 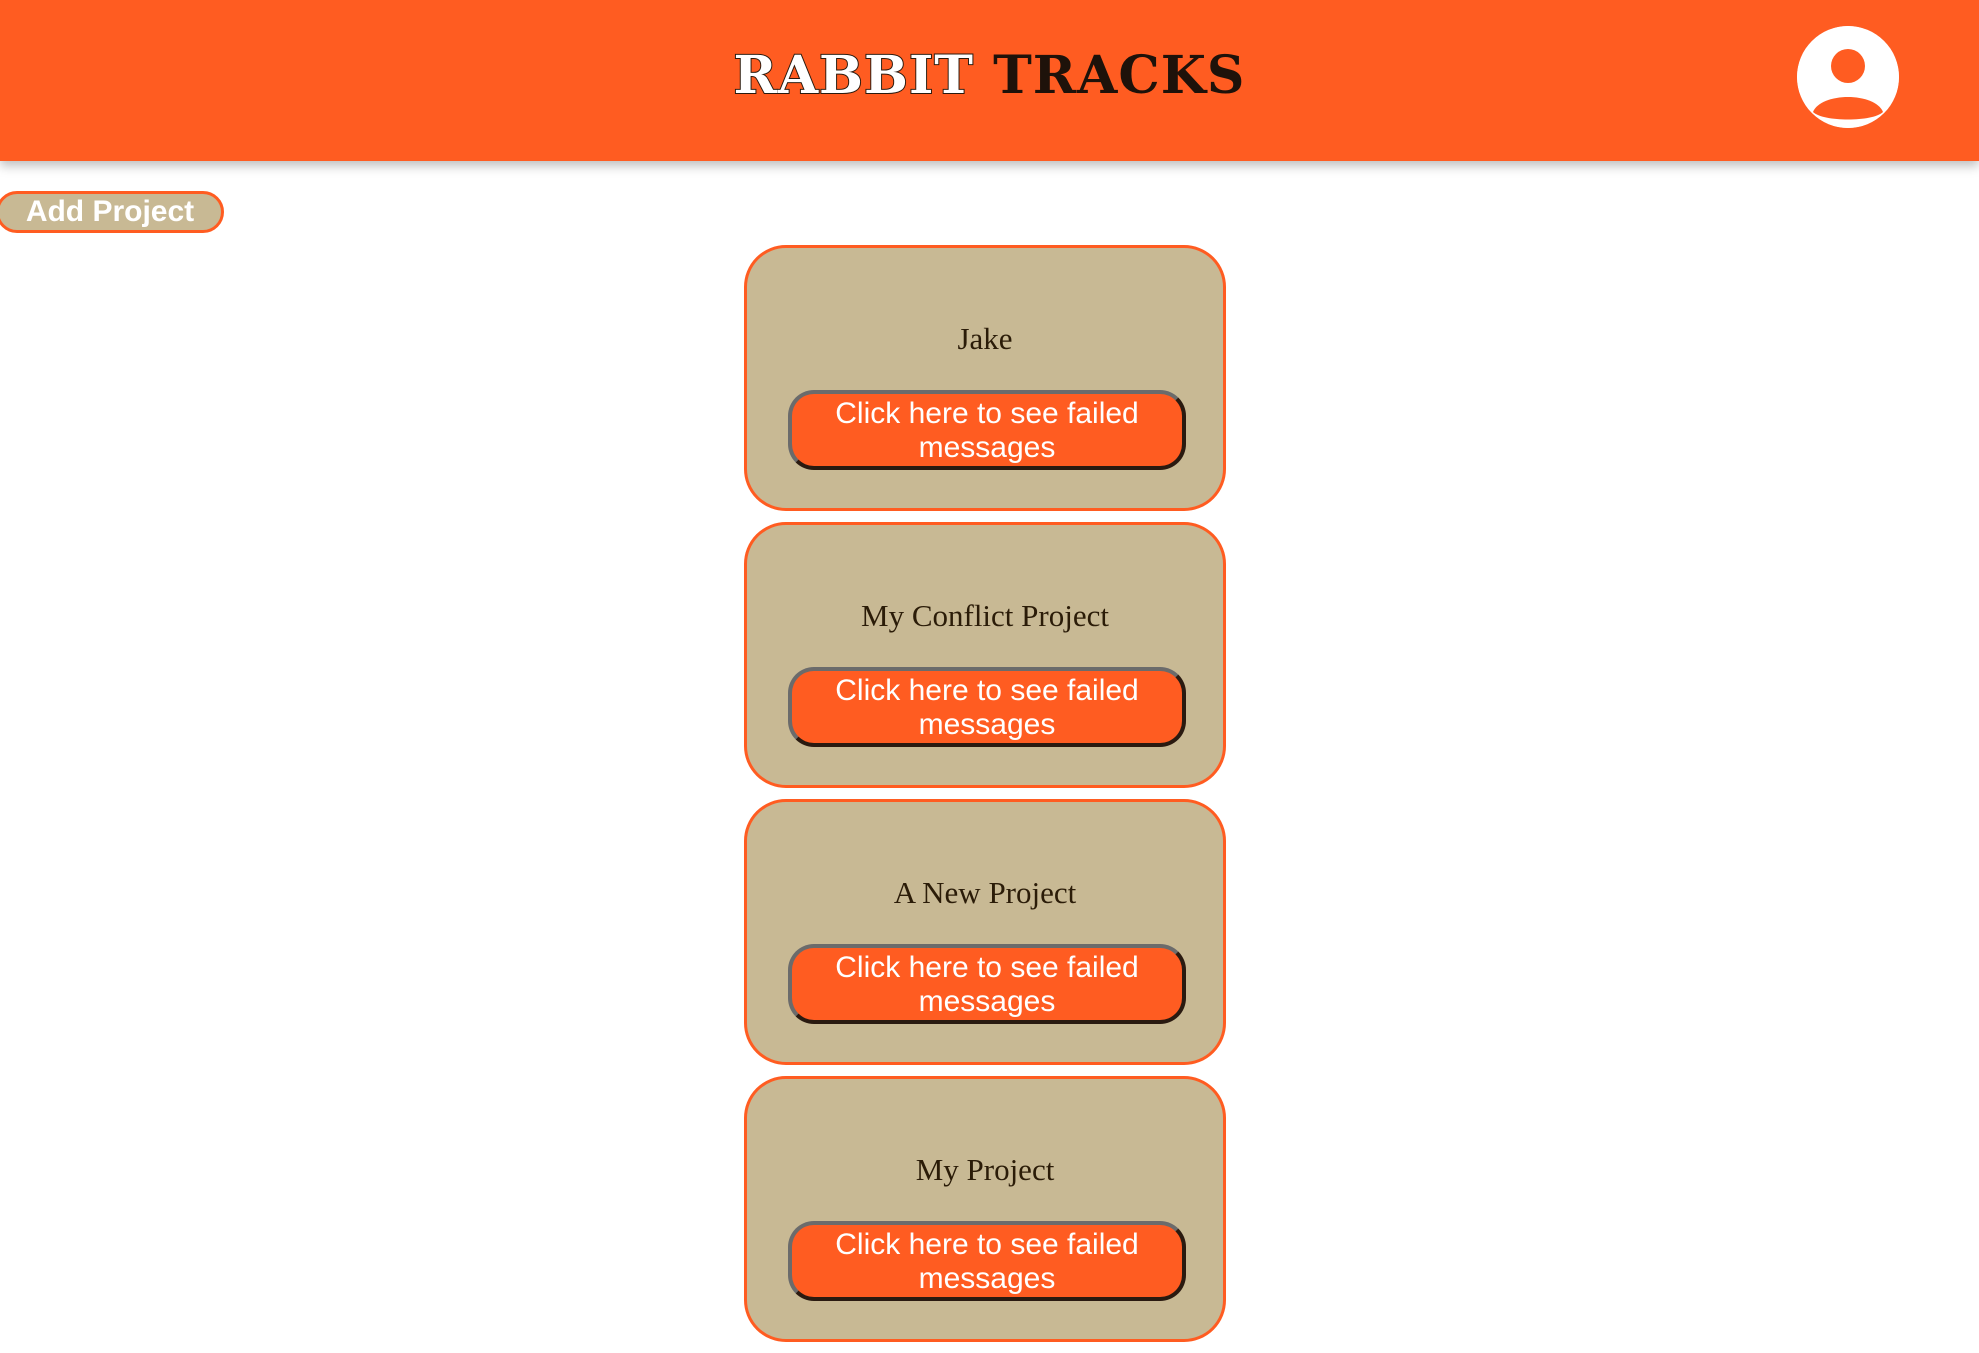 I want to click on user-circle-icon, so click(x=1848, y=77).